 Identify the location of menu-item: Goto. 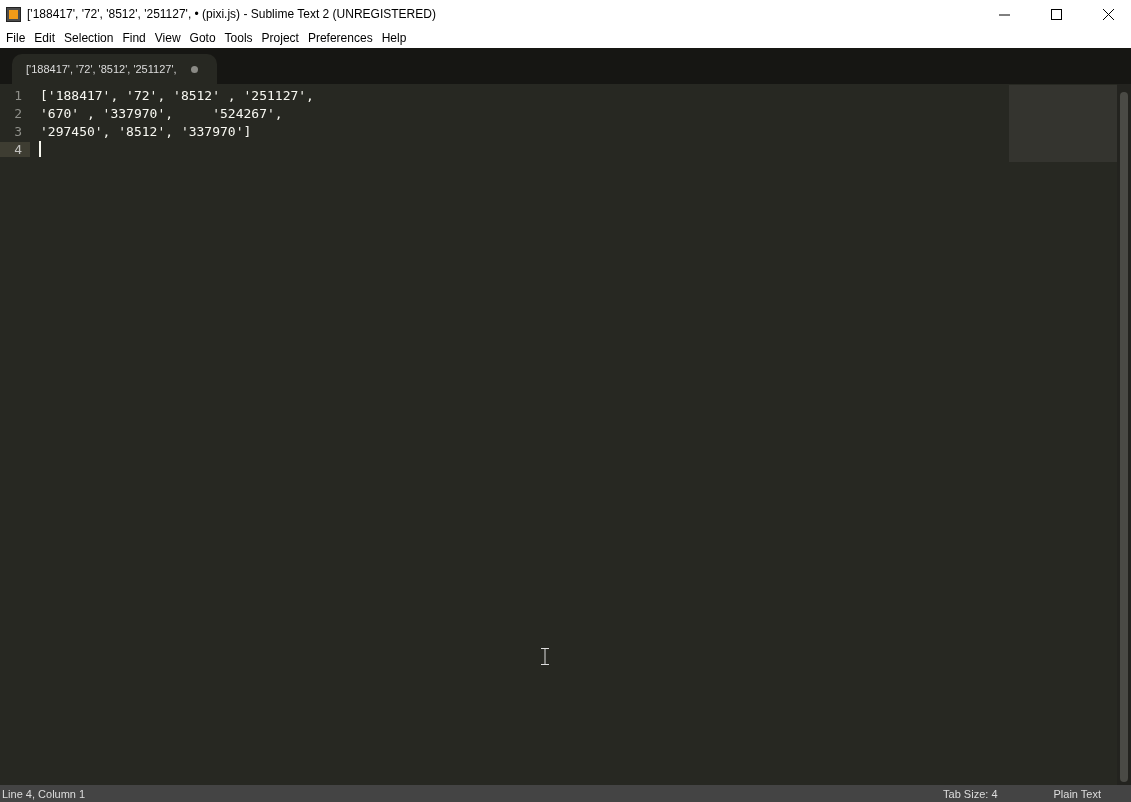
(204, 38).